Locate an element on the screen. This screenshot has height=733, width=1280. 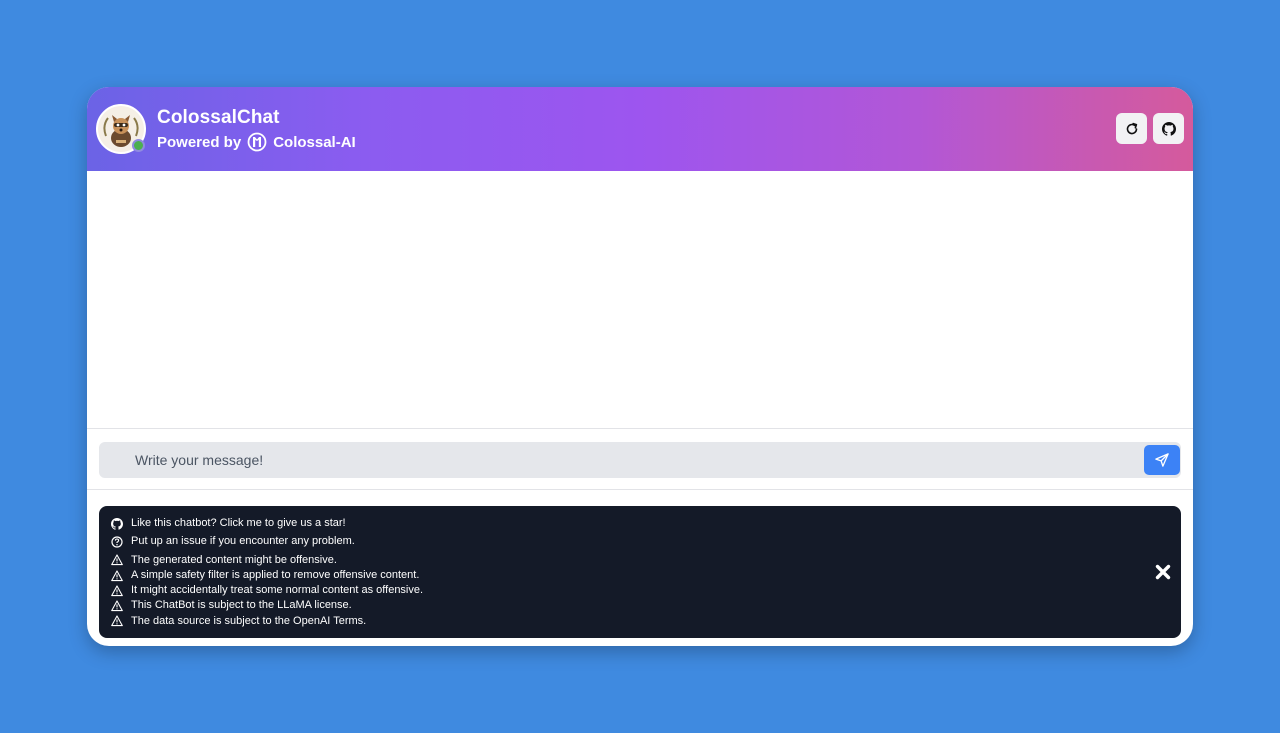
refresh-icon is located at coordinates (1132, 129).